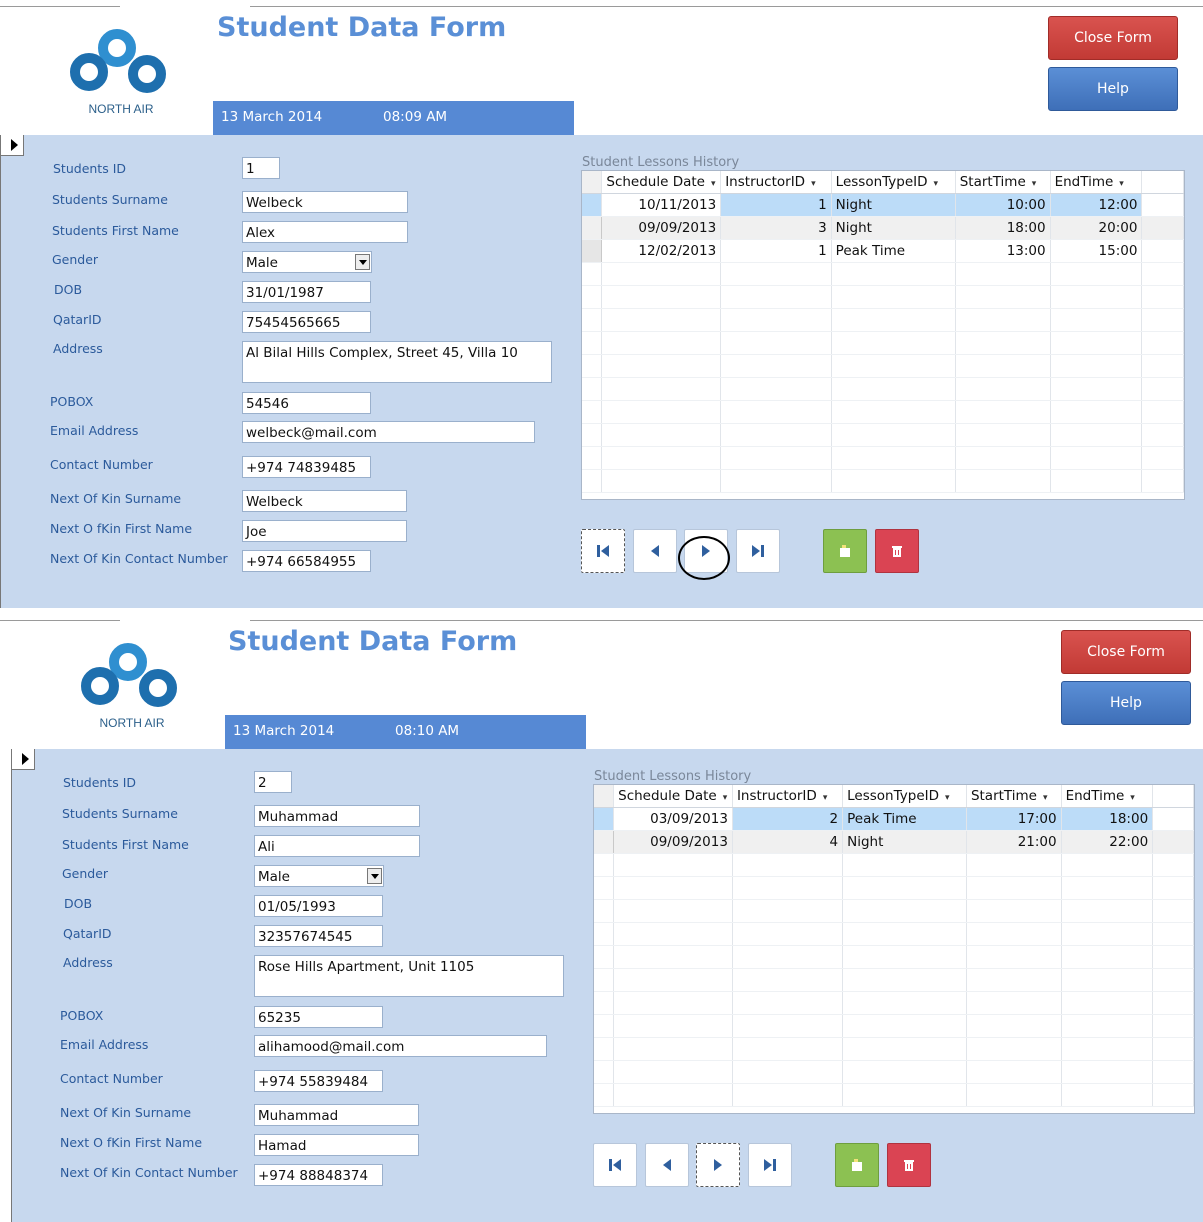  What do you see at coordinates (336, 1115) in the screenshot?
I see `kin-surname-field: Muhammad` at bounding box center [336, 1115].